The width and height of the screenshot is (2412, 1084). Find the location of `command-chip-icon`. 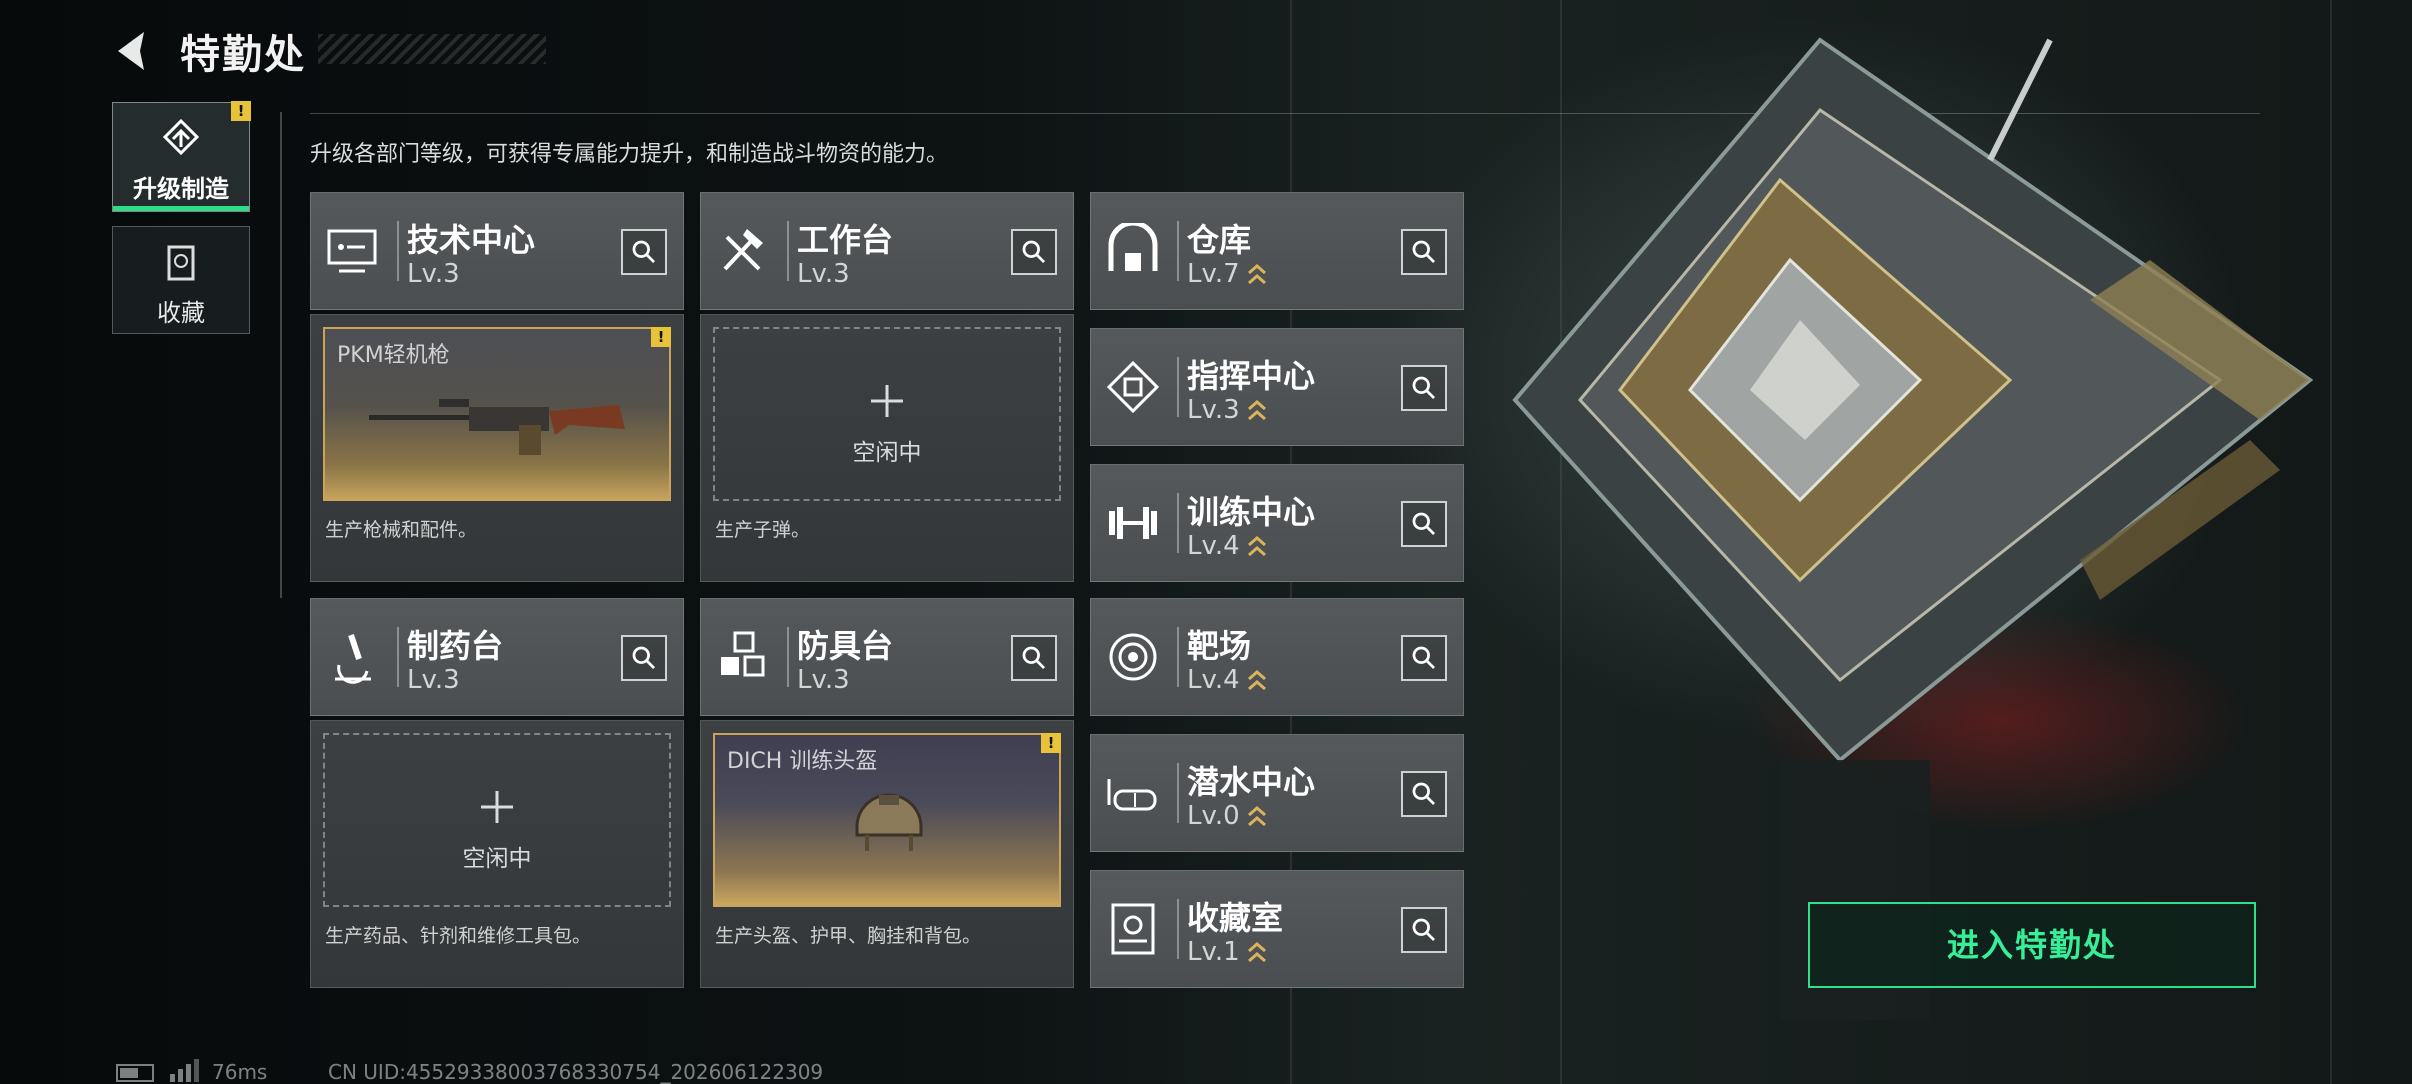

command-chip-icon is located at coordinates (1133, 387).